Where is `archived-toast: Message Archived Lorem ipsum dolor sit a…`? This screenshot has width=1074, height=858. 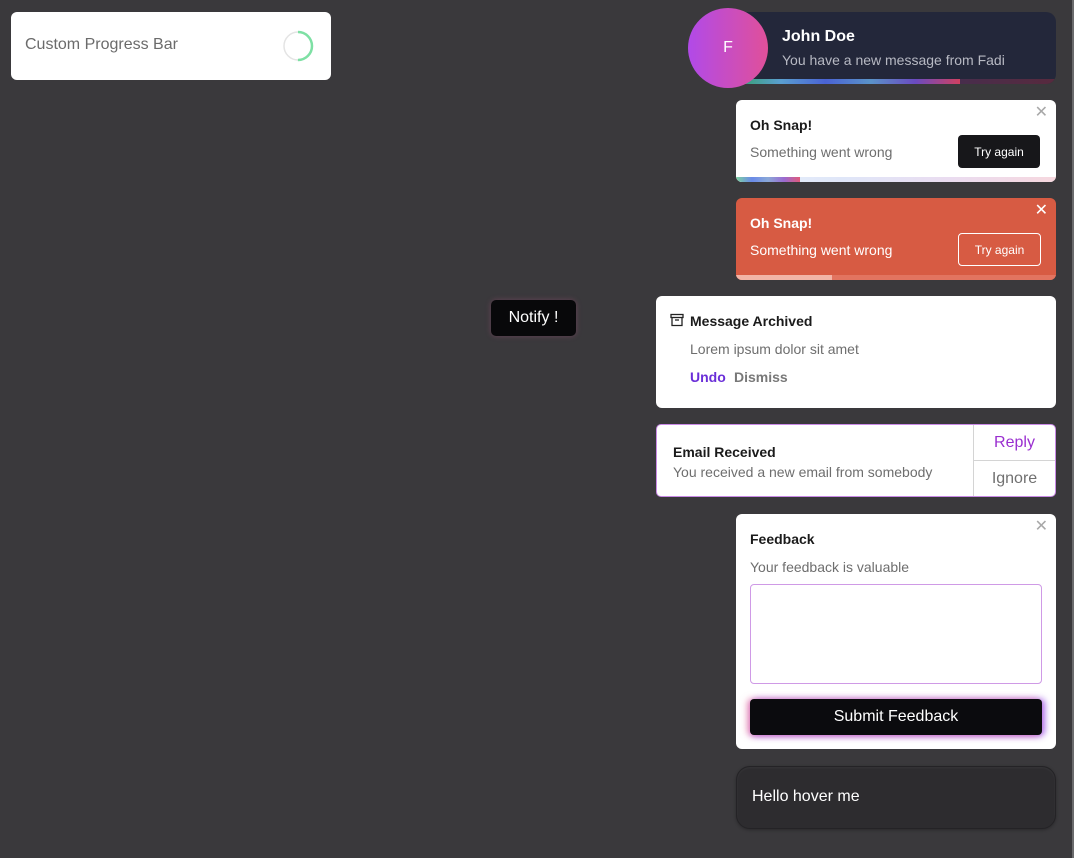 archived-toast: Message Archived Lorem ipsum dolor sit a… is located at coordinates (856, 352).